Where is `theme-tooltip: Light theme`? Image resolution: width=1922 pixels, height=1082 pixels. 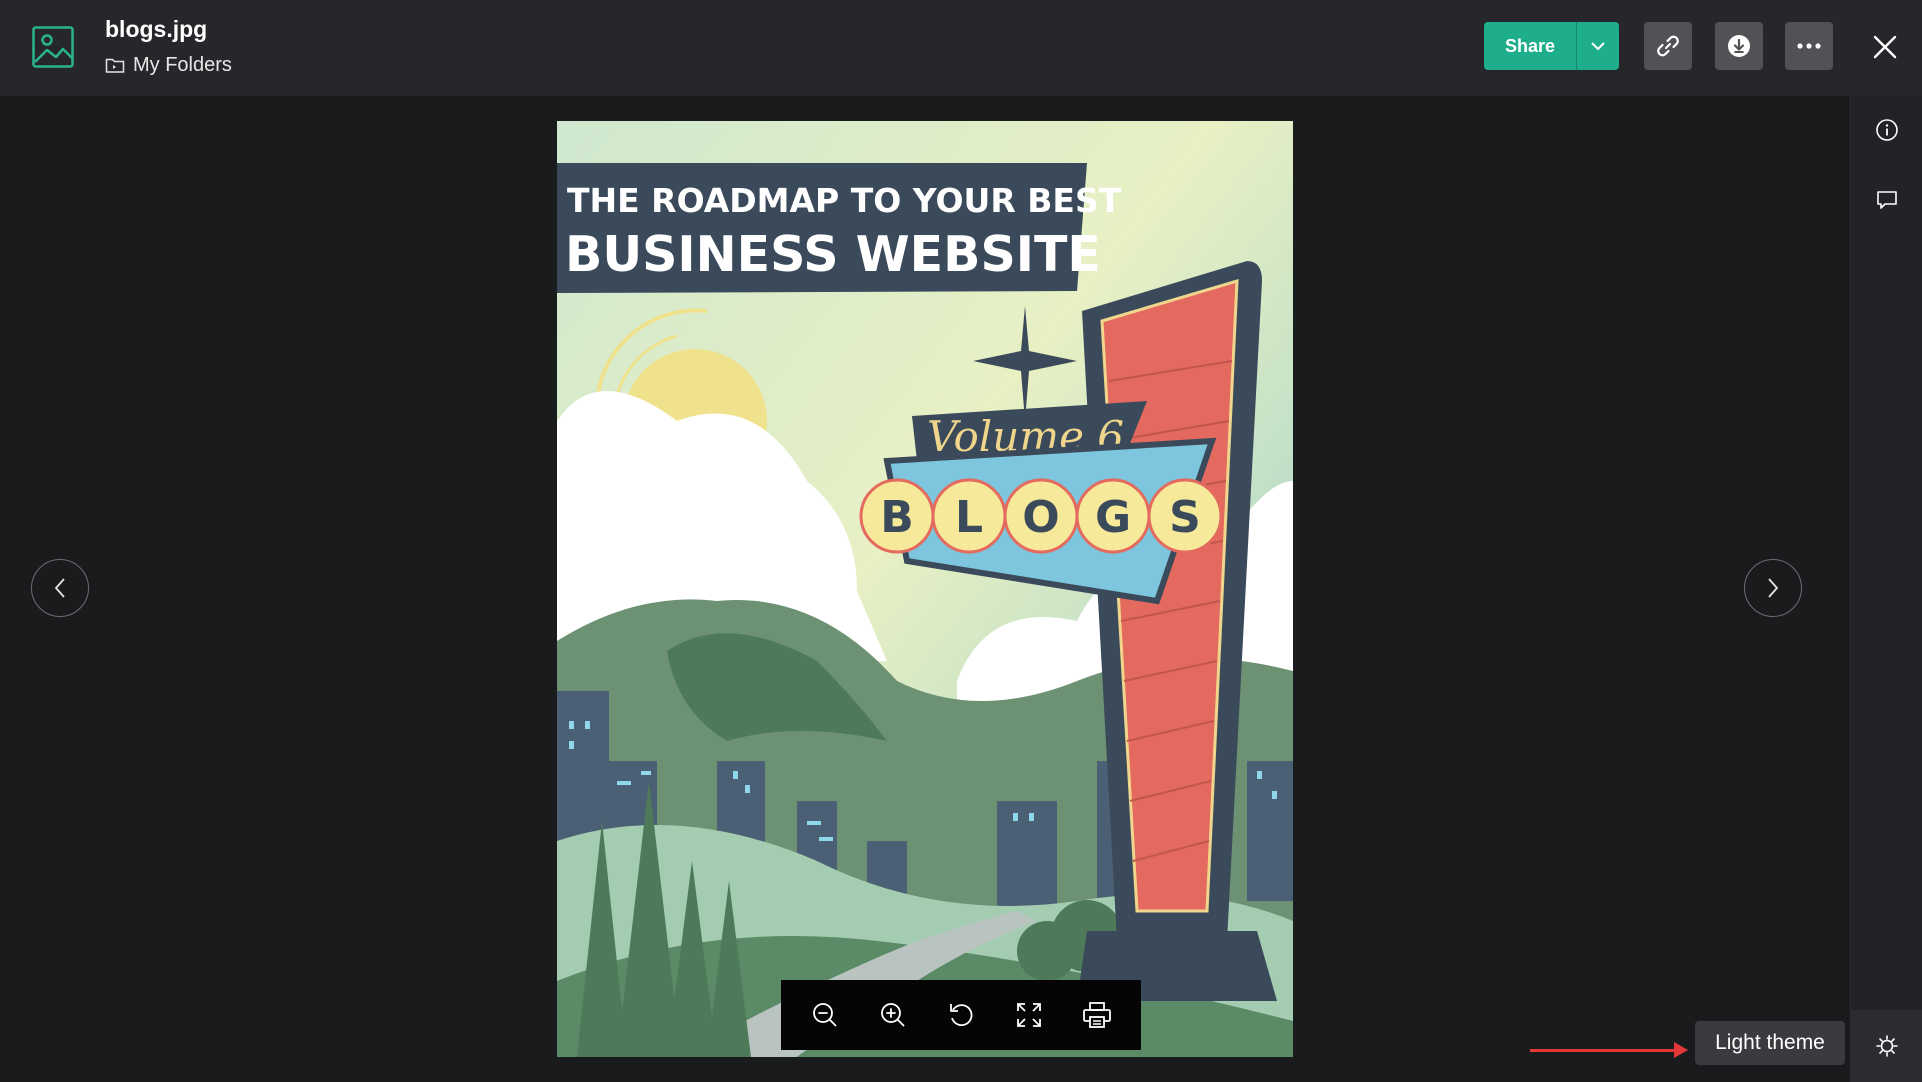 theme-tooltip: Light theme is located at coordinates (1770, 1043).